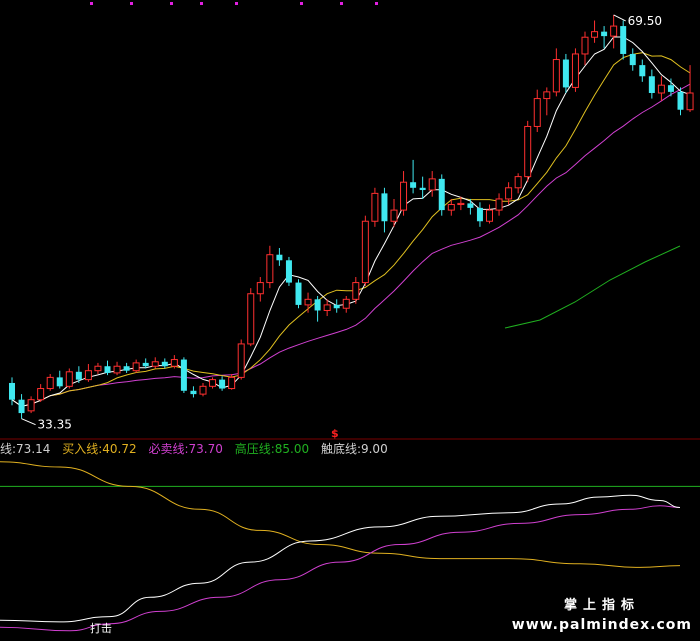  Describe the element at coordinates (28, 422) in the screenshot. I see `low-pointer` at that location.